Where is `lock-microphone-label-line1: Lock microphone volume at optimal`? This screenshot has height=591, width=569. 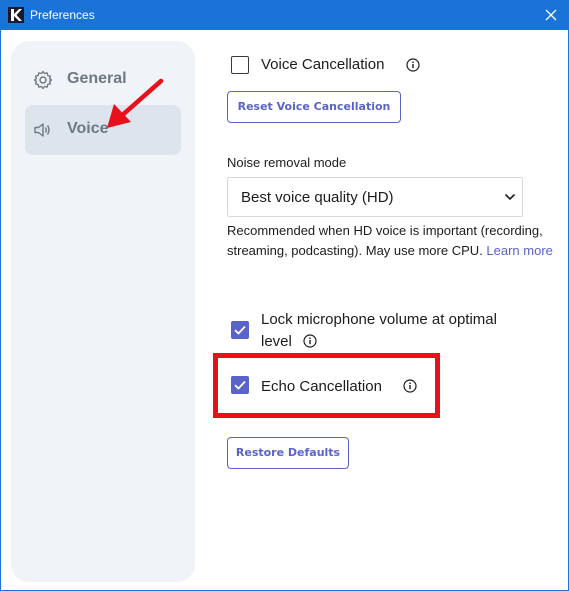
lock-microphone-label-line1: Lock microphone volume at optimal is located at coordinates (379, 319).